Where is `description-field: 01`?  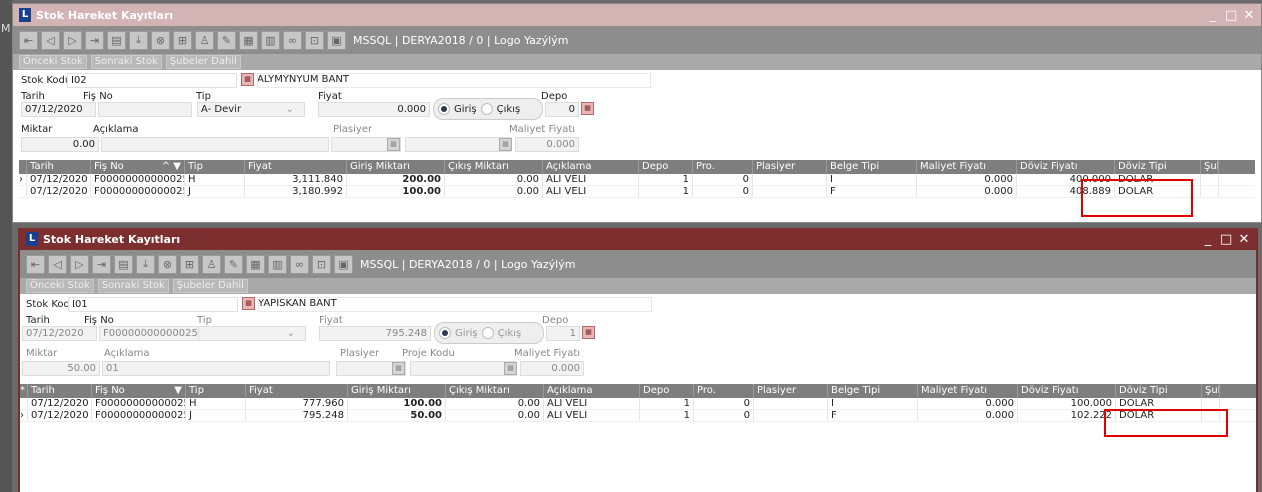
description-field: 01 is located at coordinates (216, 368).